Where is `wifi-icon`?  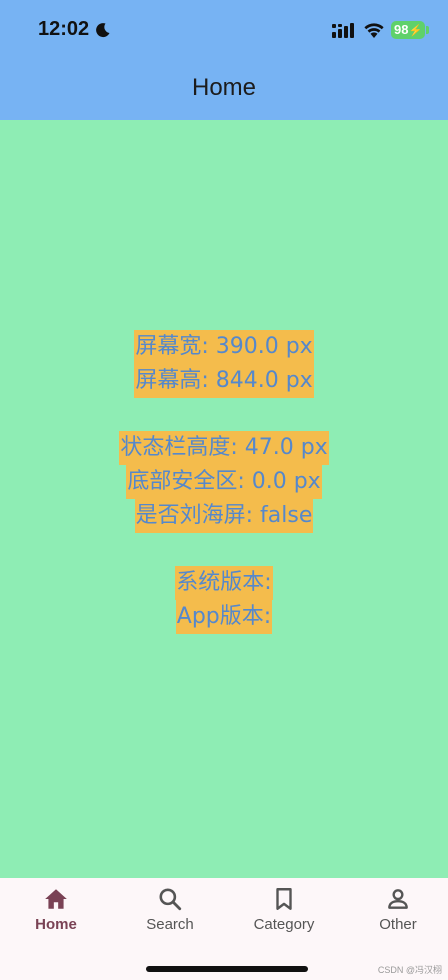
wifi-icon is located at coordinates (374, 30).